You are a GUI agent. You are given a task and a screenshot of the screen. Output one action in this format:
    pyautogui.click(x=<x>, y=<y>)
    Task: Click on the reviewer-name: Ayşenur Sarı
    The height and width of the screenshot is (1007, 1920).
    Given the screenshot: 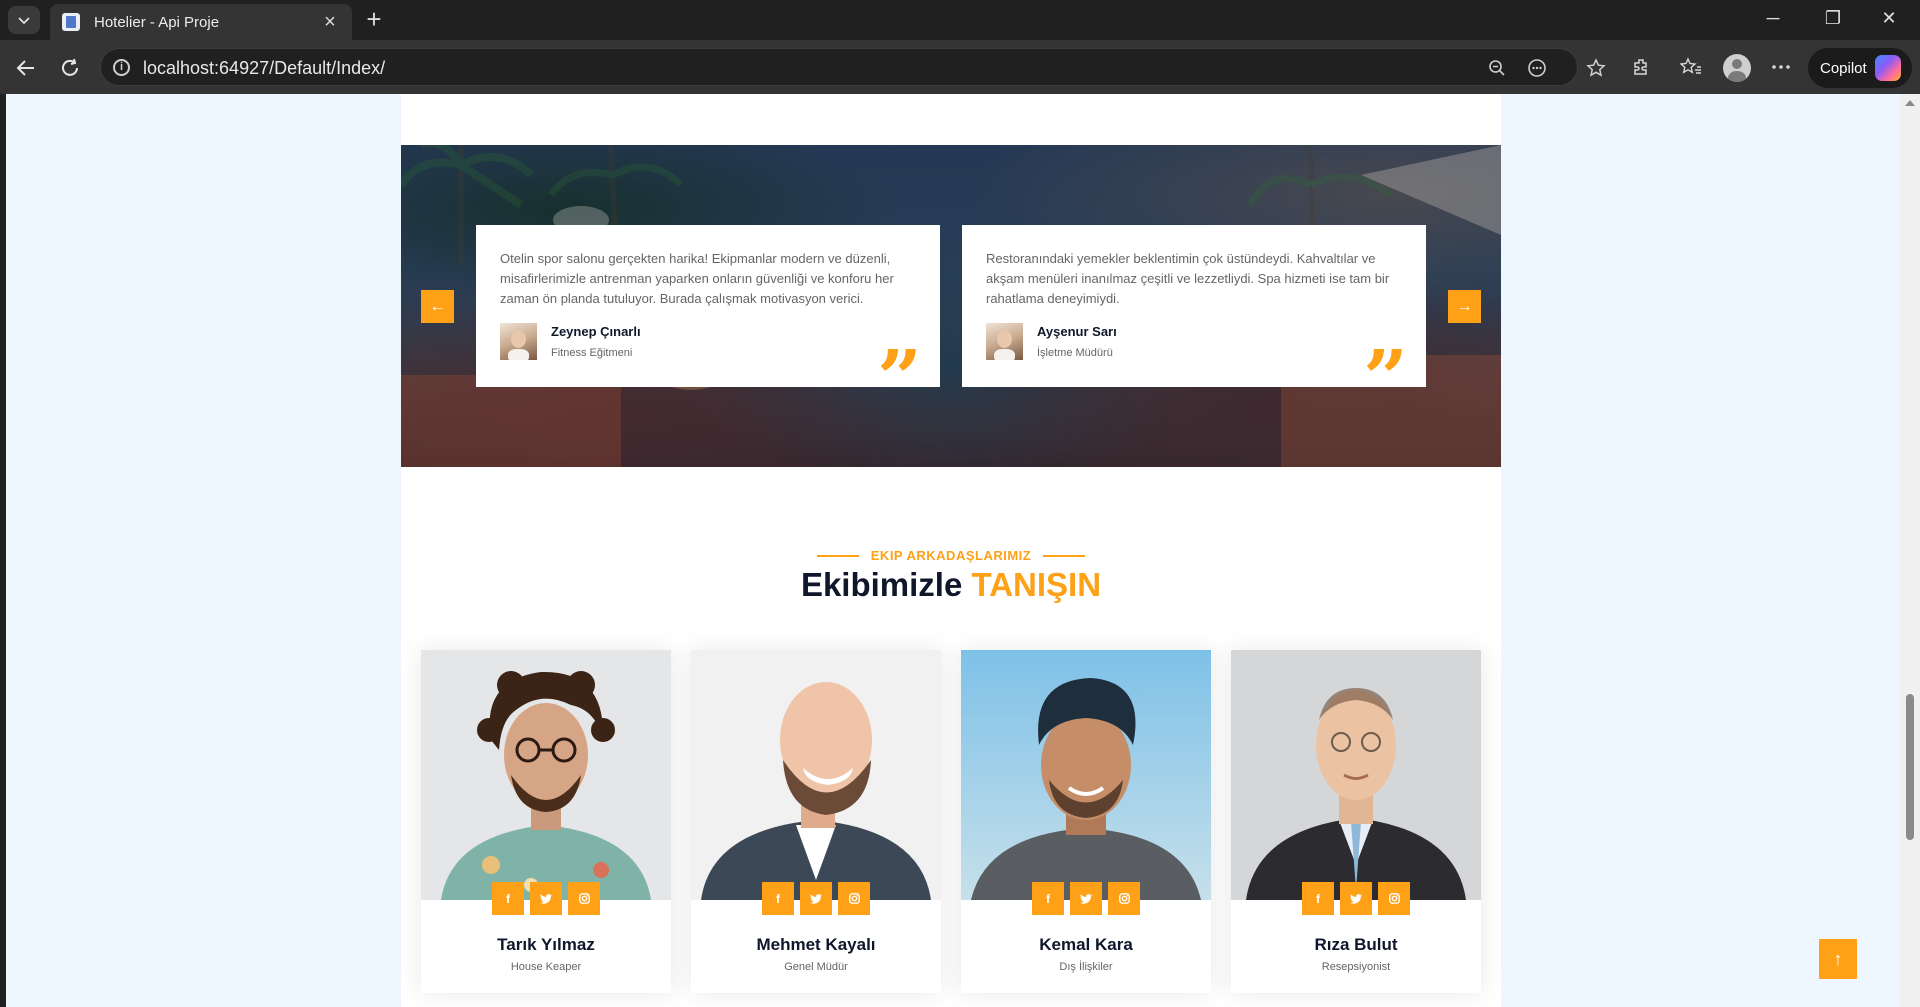 What is the action you would take?
    pyautogui.click(x=1077, y=331)
    